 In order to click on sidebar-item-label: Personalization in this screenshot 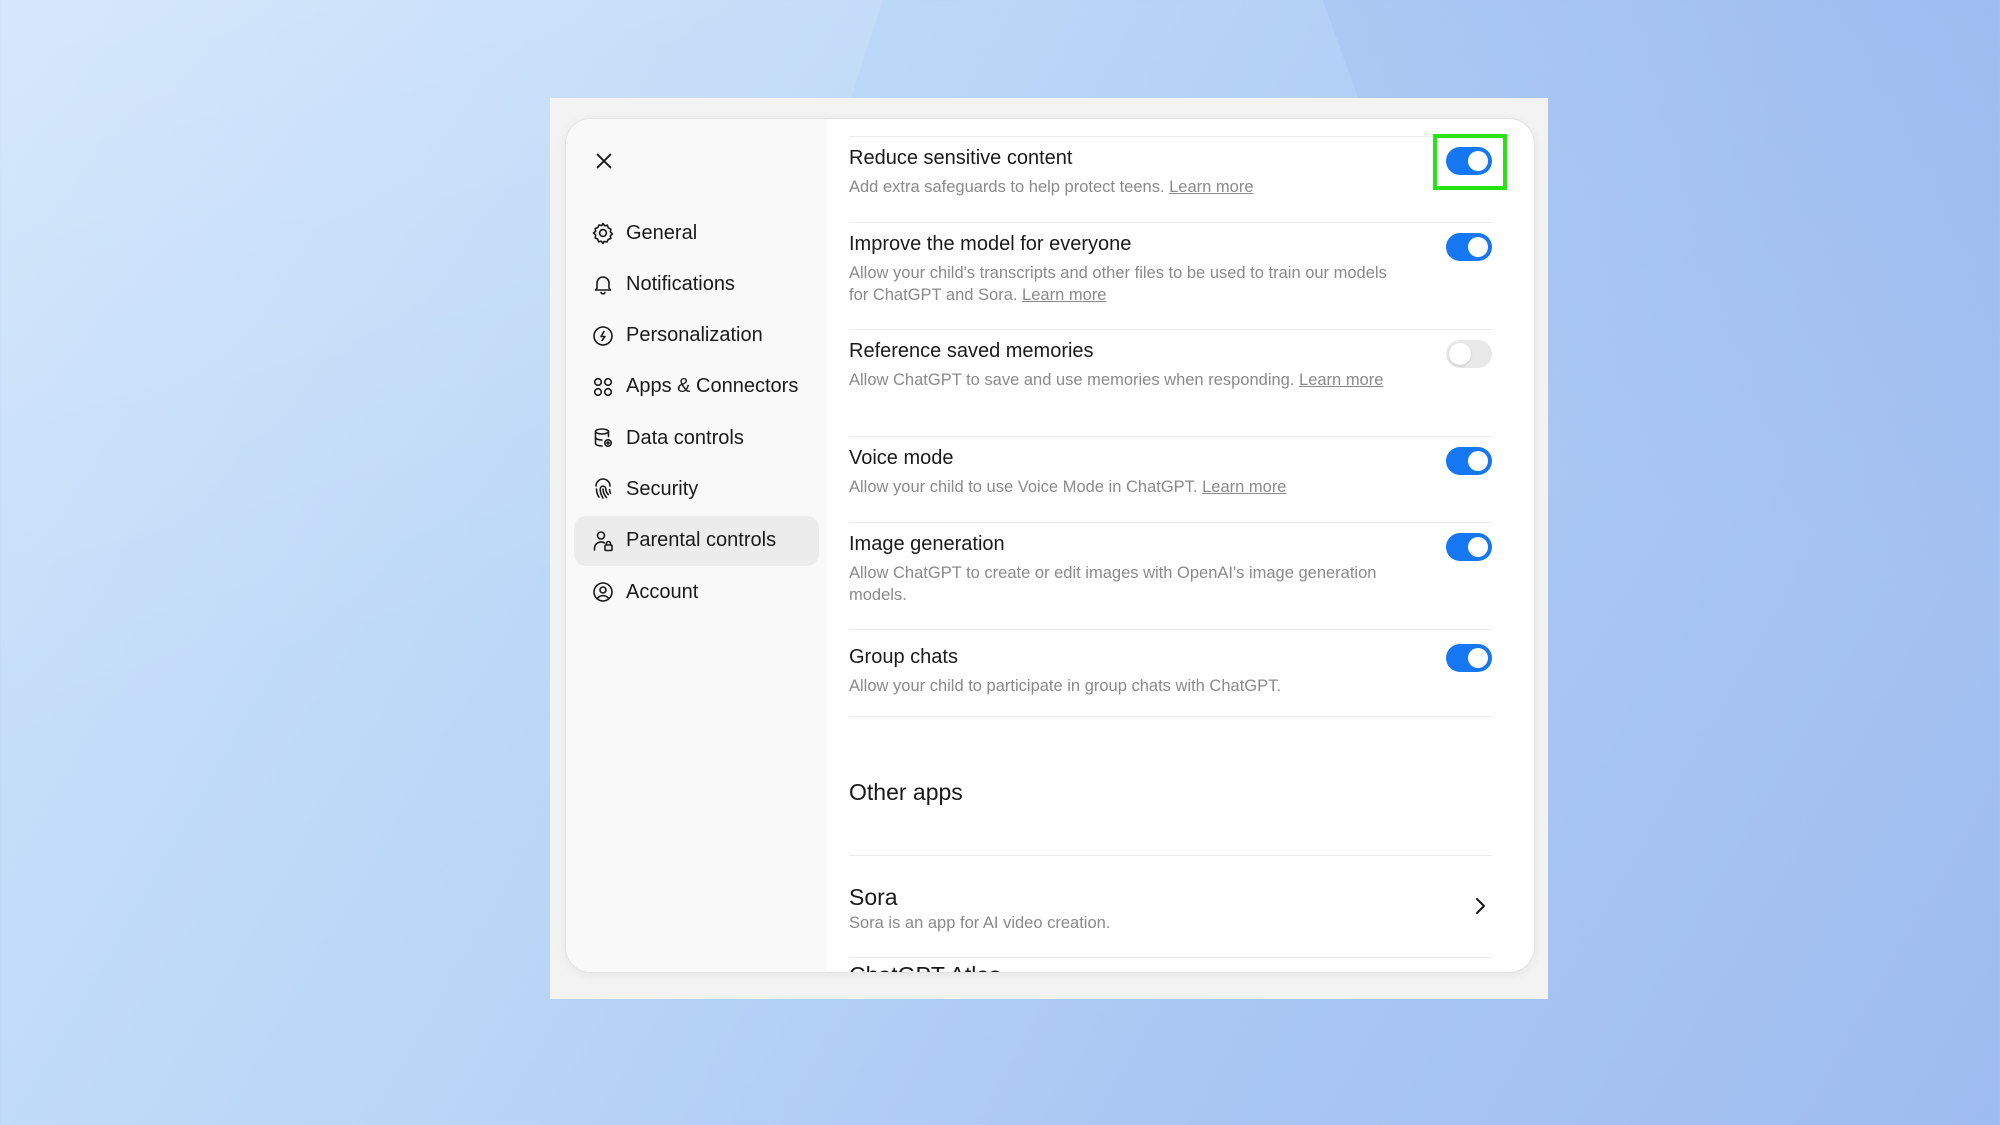, I will do `click(694, 335)`.